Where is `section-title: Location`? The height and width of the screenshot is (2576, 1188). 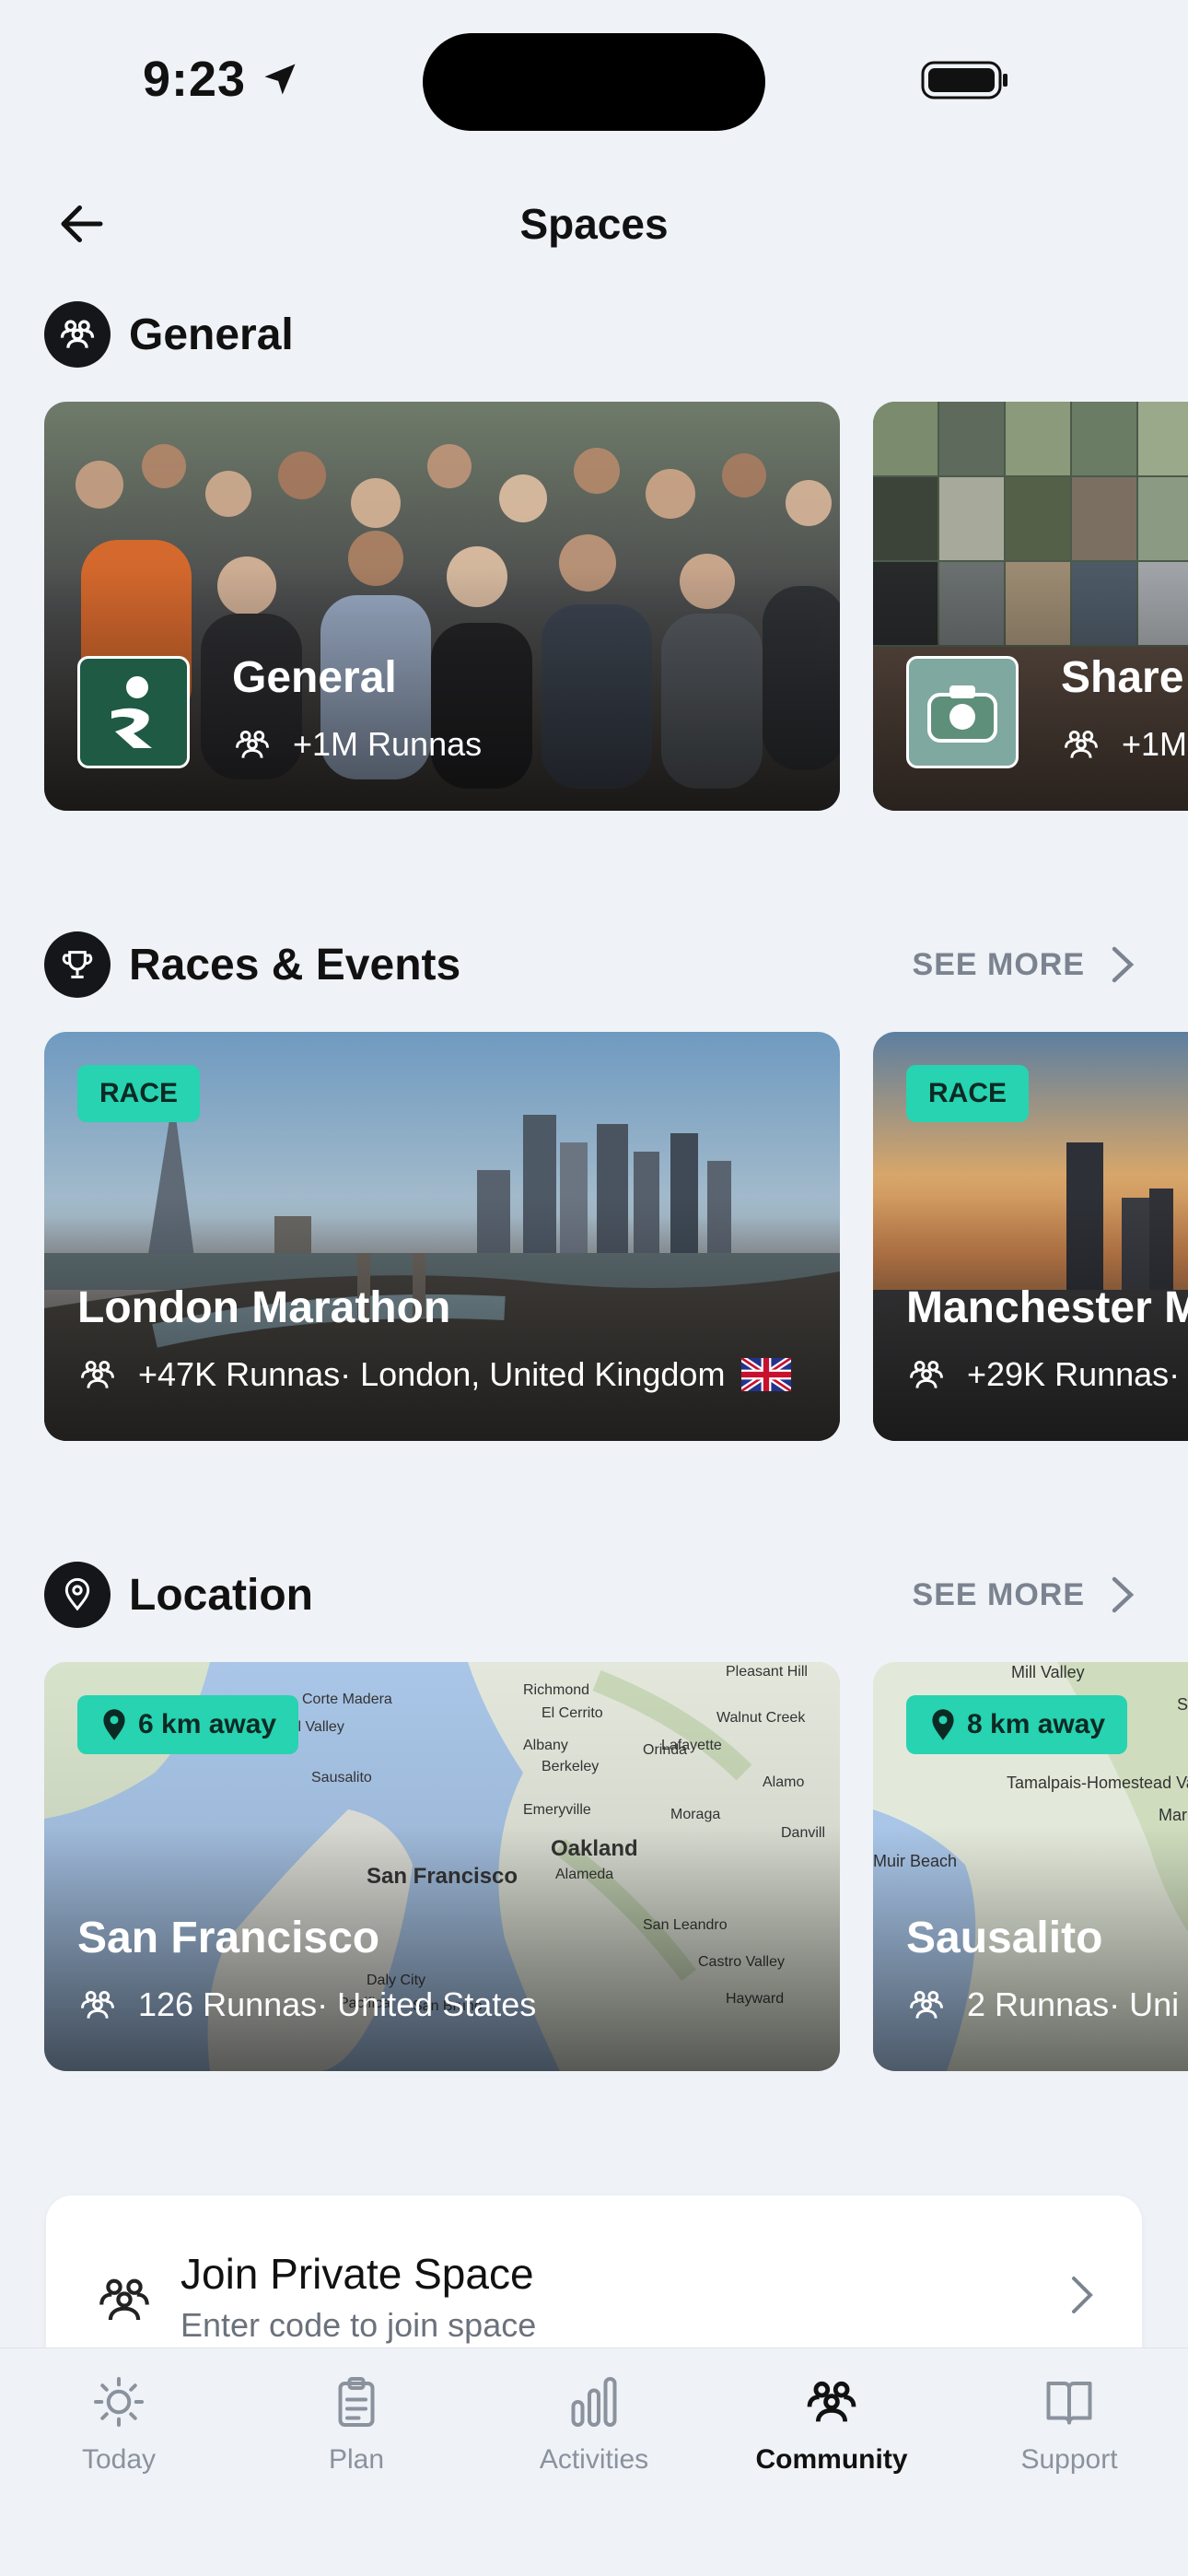 section-title: Location is located at coordinates (221, 1595).